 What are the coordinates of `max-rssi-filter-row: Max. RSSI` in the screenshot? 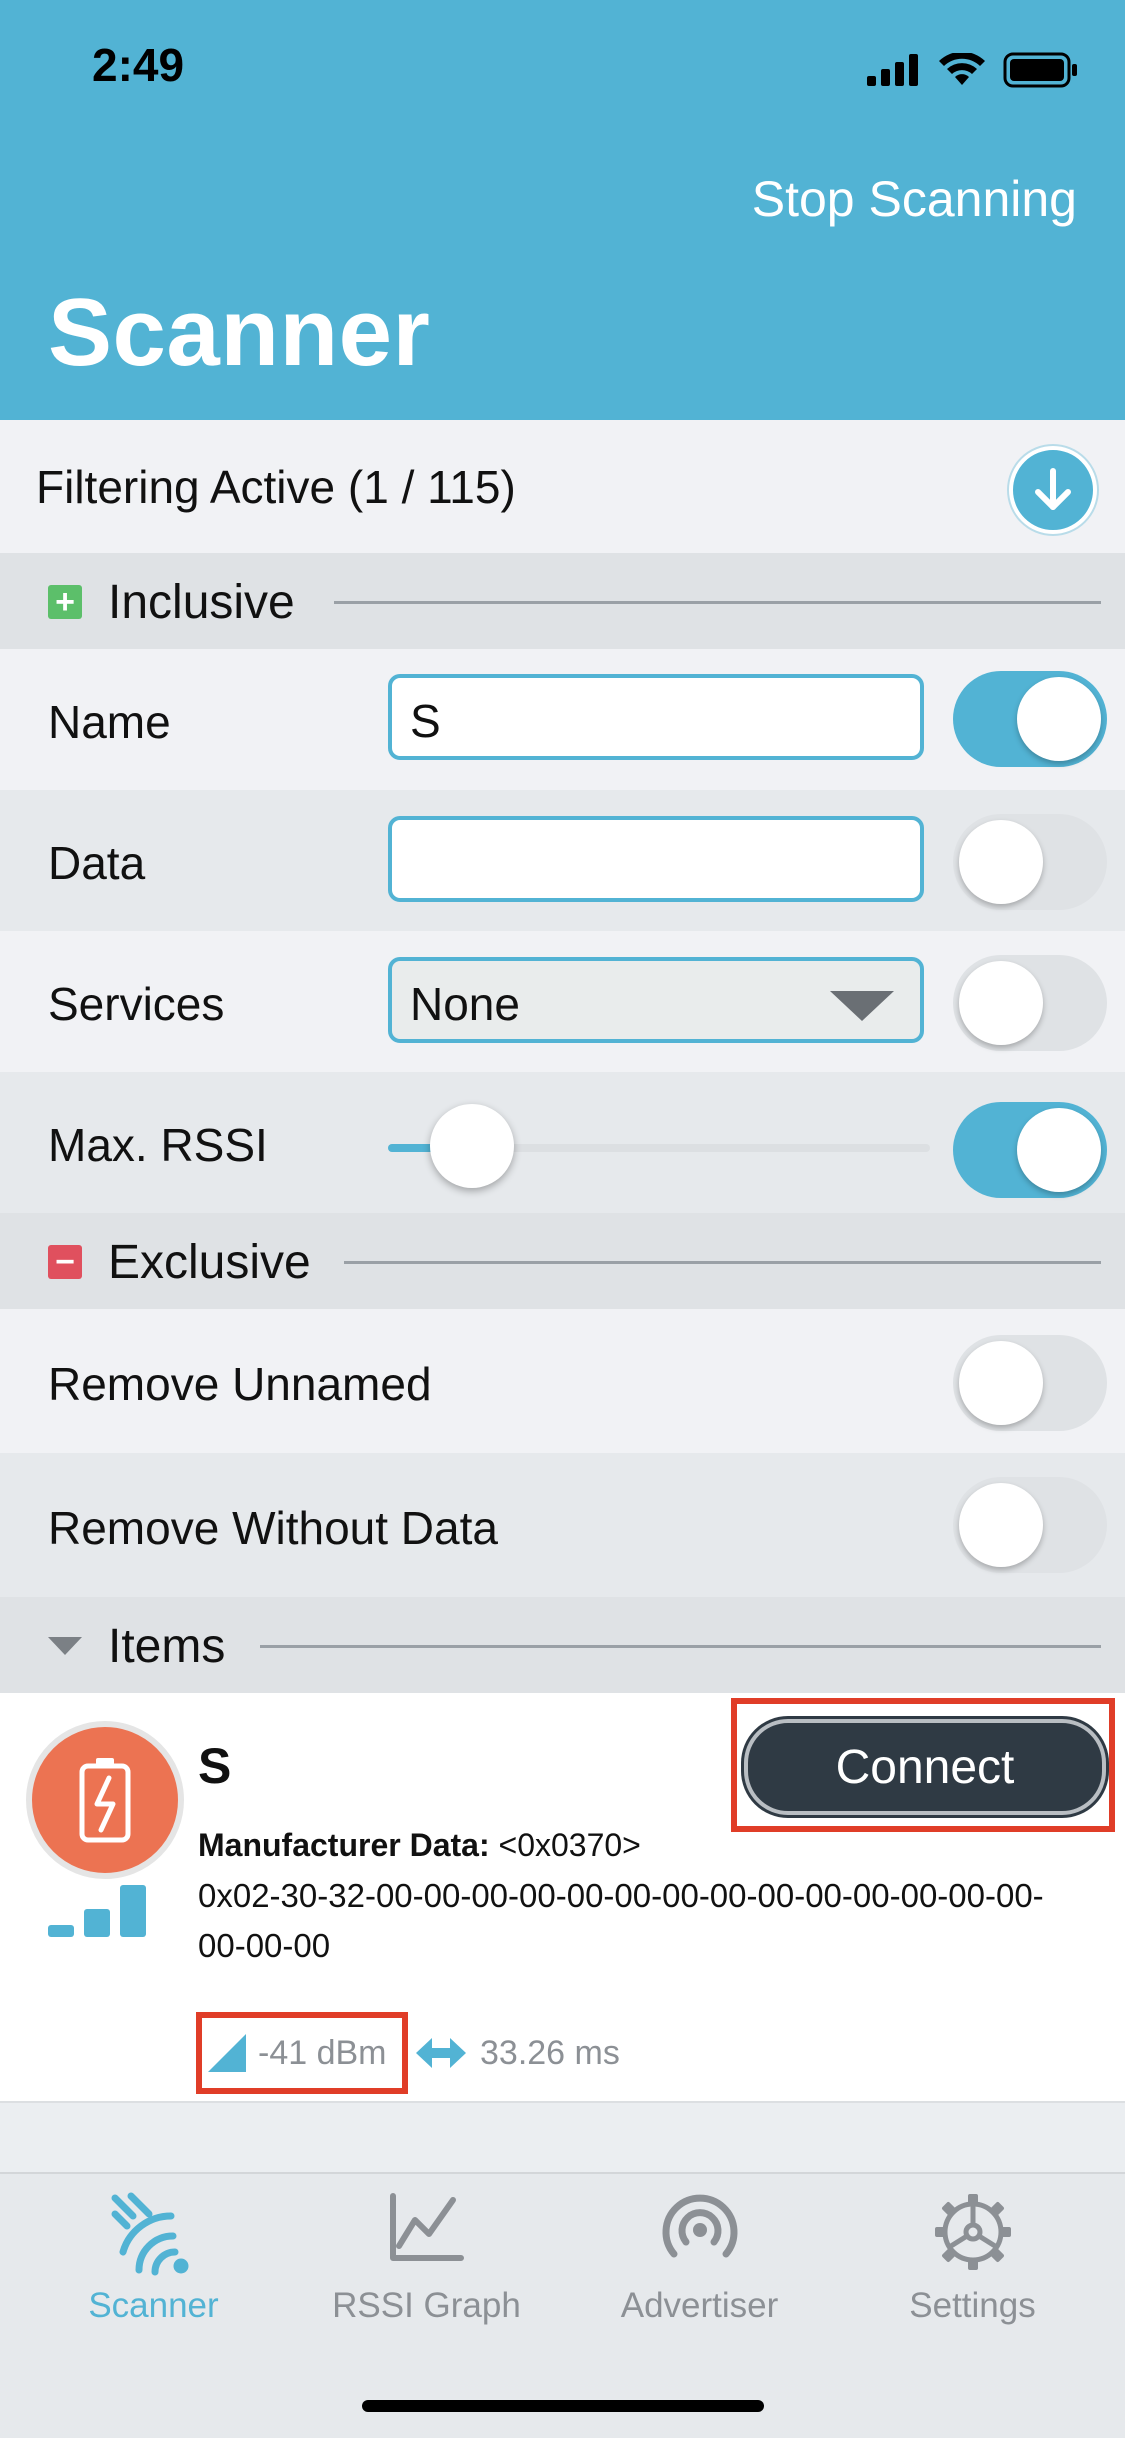 It's located at (562, 1142).